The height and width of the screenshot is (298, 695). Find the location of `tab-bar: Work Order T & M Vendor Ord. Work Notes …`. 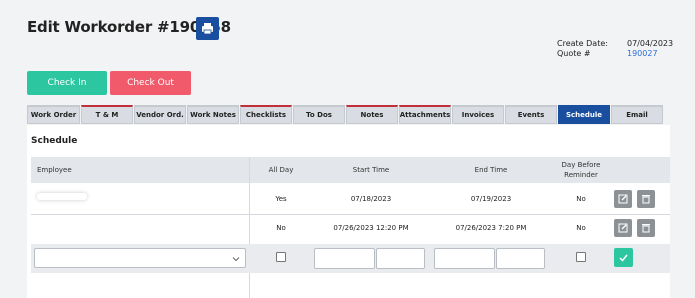

tab-bar: Work Order T & M Vendor Ord. Work Notes … is located at coordinates (345, 115).